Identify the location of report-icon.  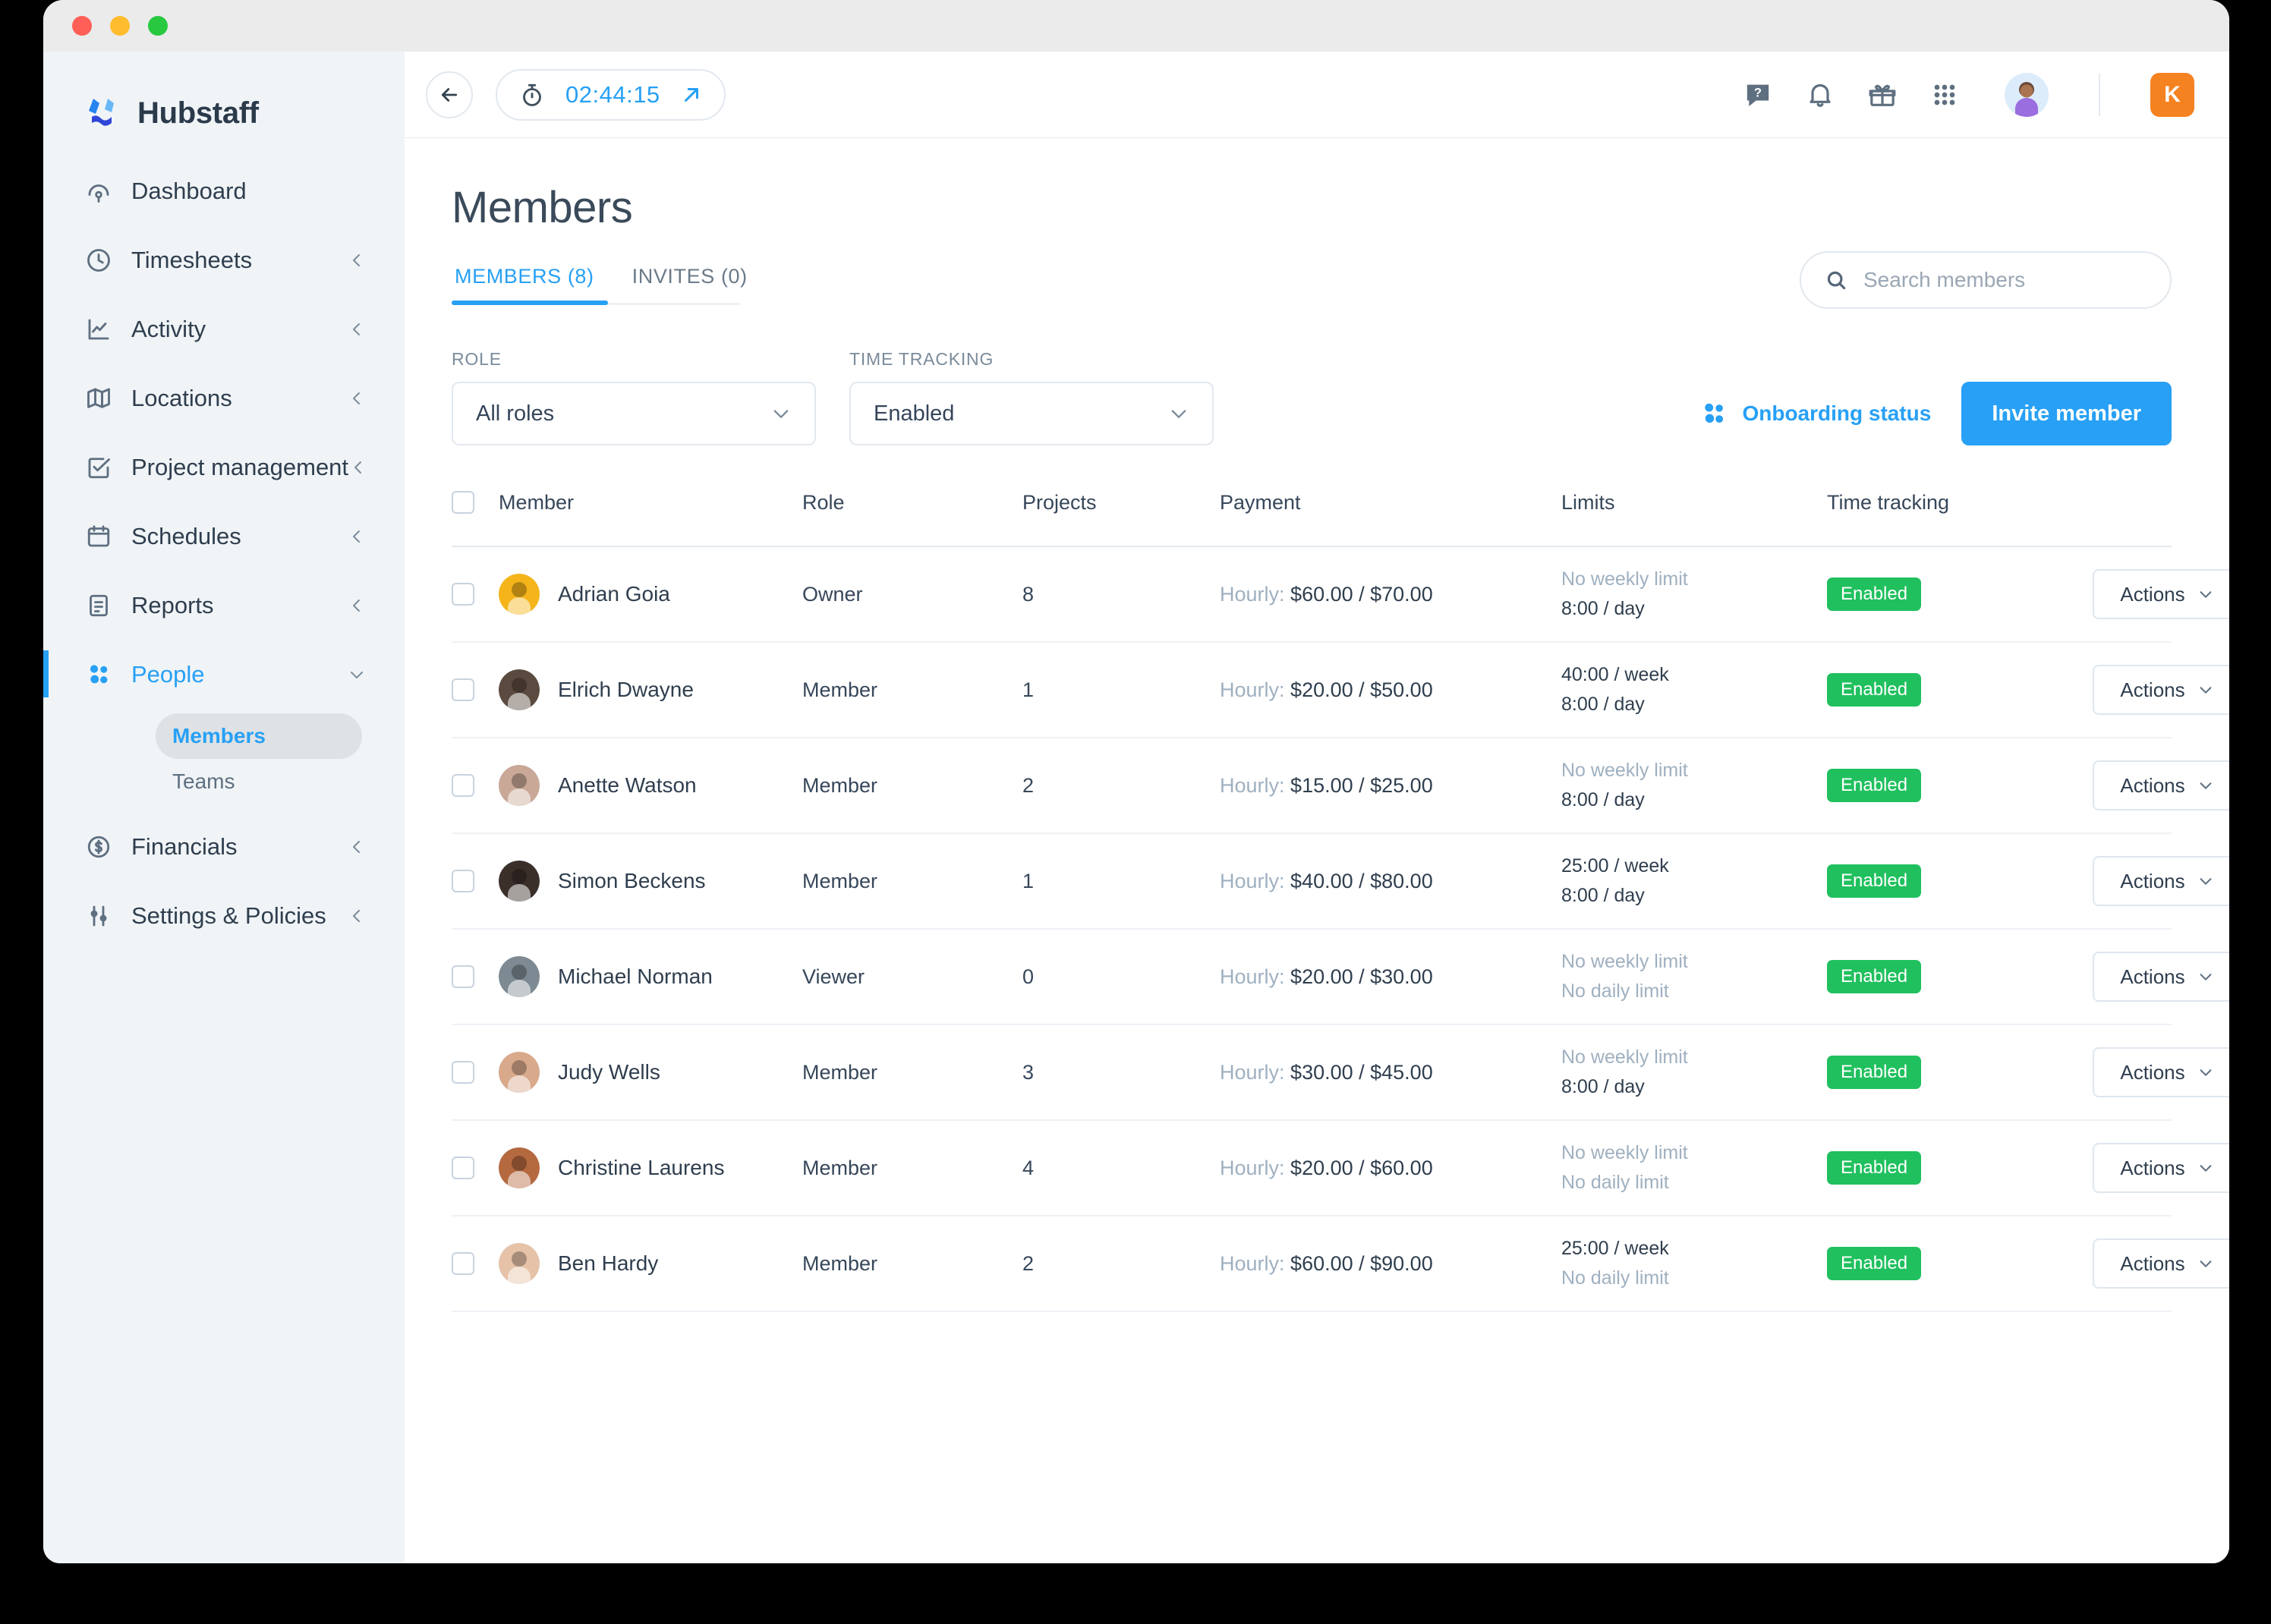
(99, 606).